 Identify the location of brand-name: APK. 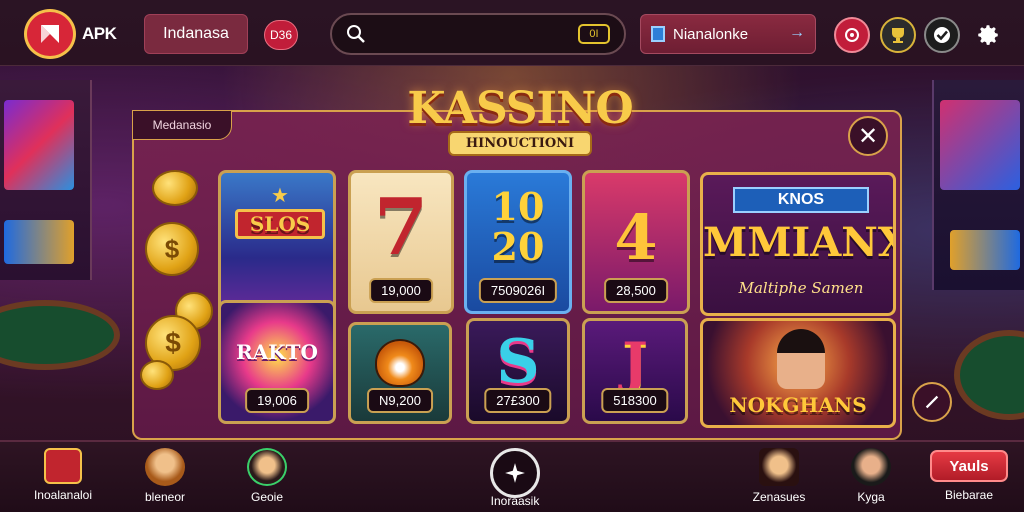
(99, 33).